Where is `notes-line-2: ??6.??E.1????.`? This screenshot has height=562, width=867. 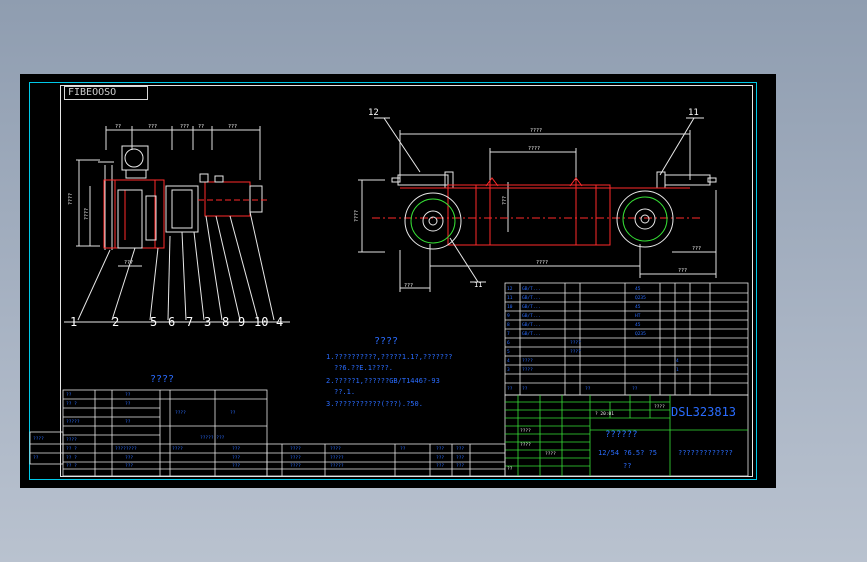
notes-line-2: ??6.??E.1????. is located at coordinates (364, 368).